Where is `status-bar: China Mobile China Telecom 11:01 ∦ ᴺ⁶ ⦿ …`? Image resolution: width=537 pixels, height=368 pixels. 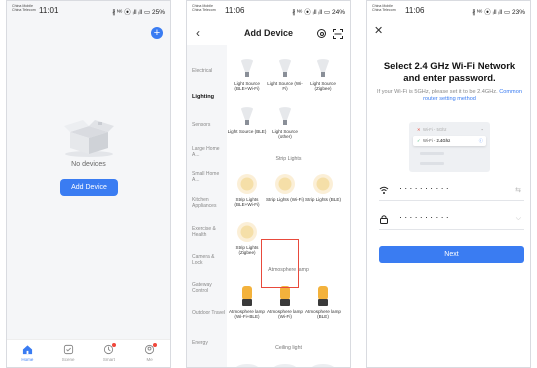
status-bar: China Mobile China Telecom 11:01 ∦ ᴺ⁶ ⦿ … is located at coordinates (88, 11).